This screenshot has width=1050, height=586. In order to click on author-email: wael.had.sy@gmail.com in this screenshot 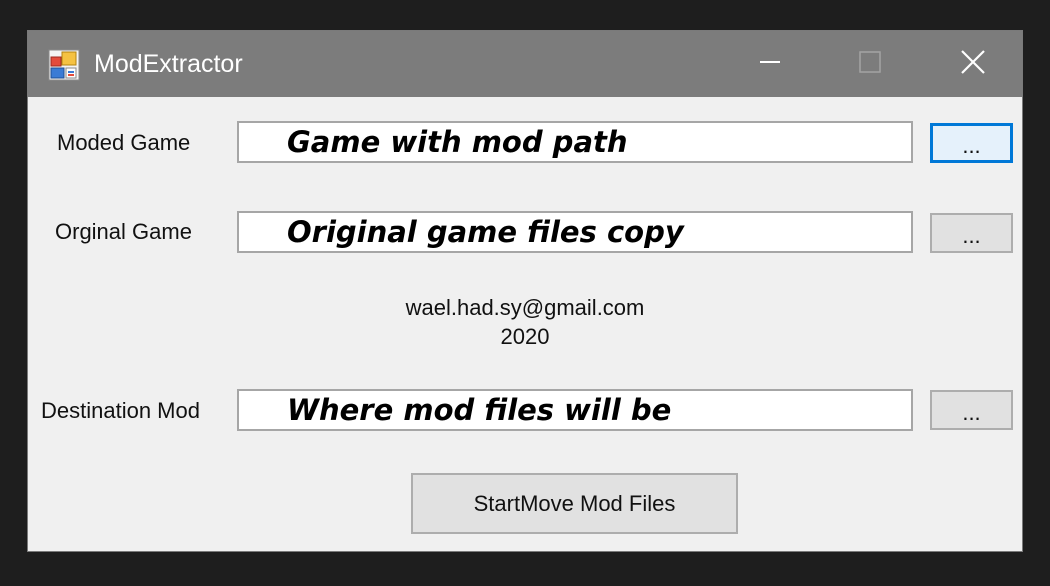, I will do `click(525, 307)`.